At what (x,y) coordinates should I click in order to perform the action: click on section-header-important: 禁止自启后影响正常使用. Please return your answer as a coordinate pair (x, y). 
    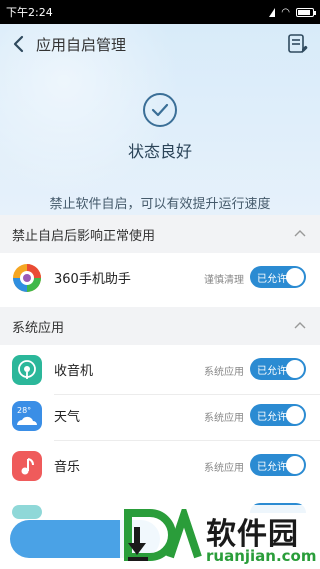
    Looking at the image, I should click on (160, 234).